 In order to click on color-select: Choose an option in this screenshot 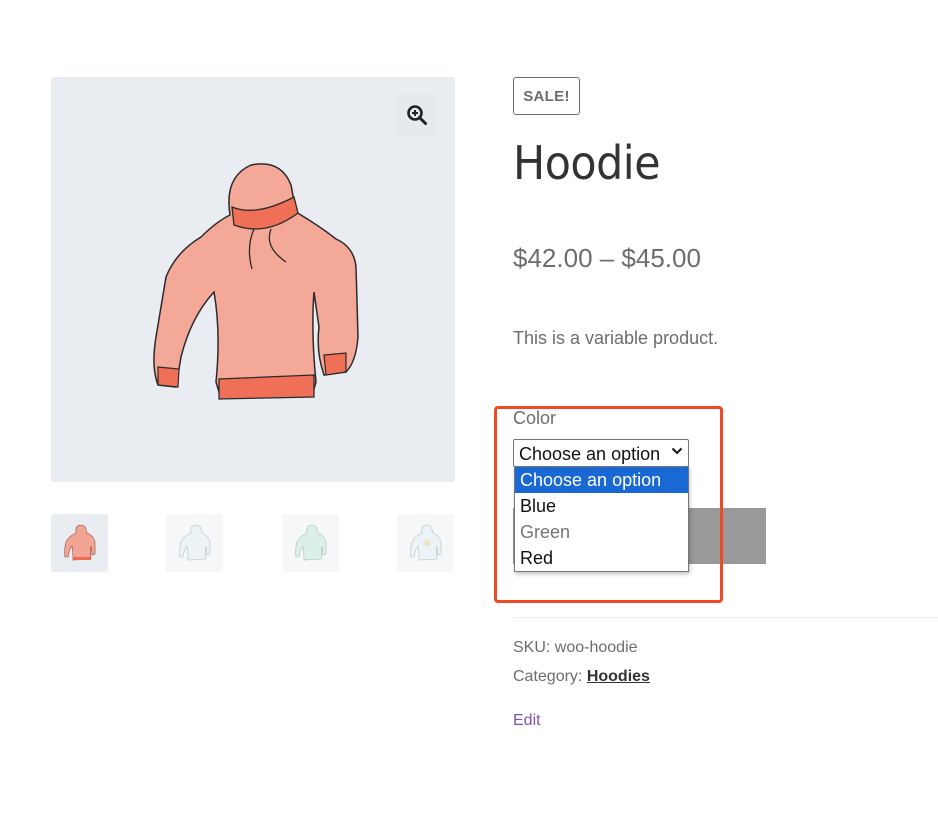, I will do `click(601, 453)`.